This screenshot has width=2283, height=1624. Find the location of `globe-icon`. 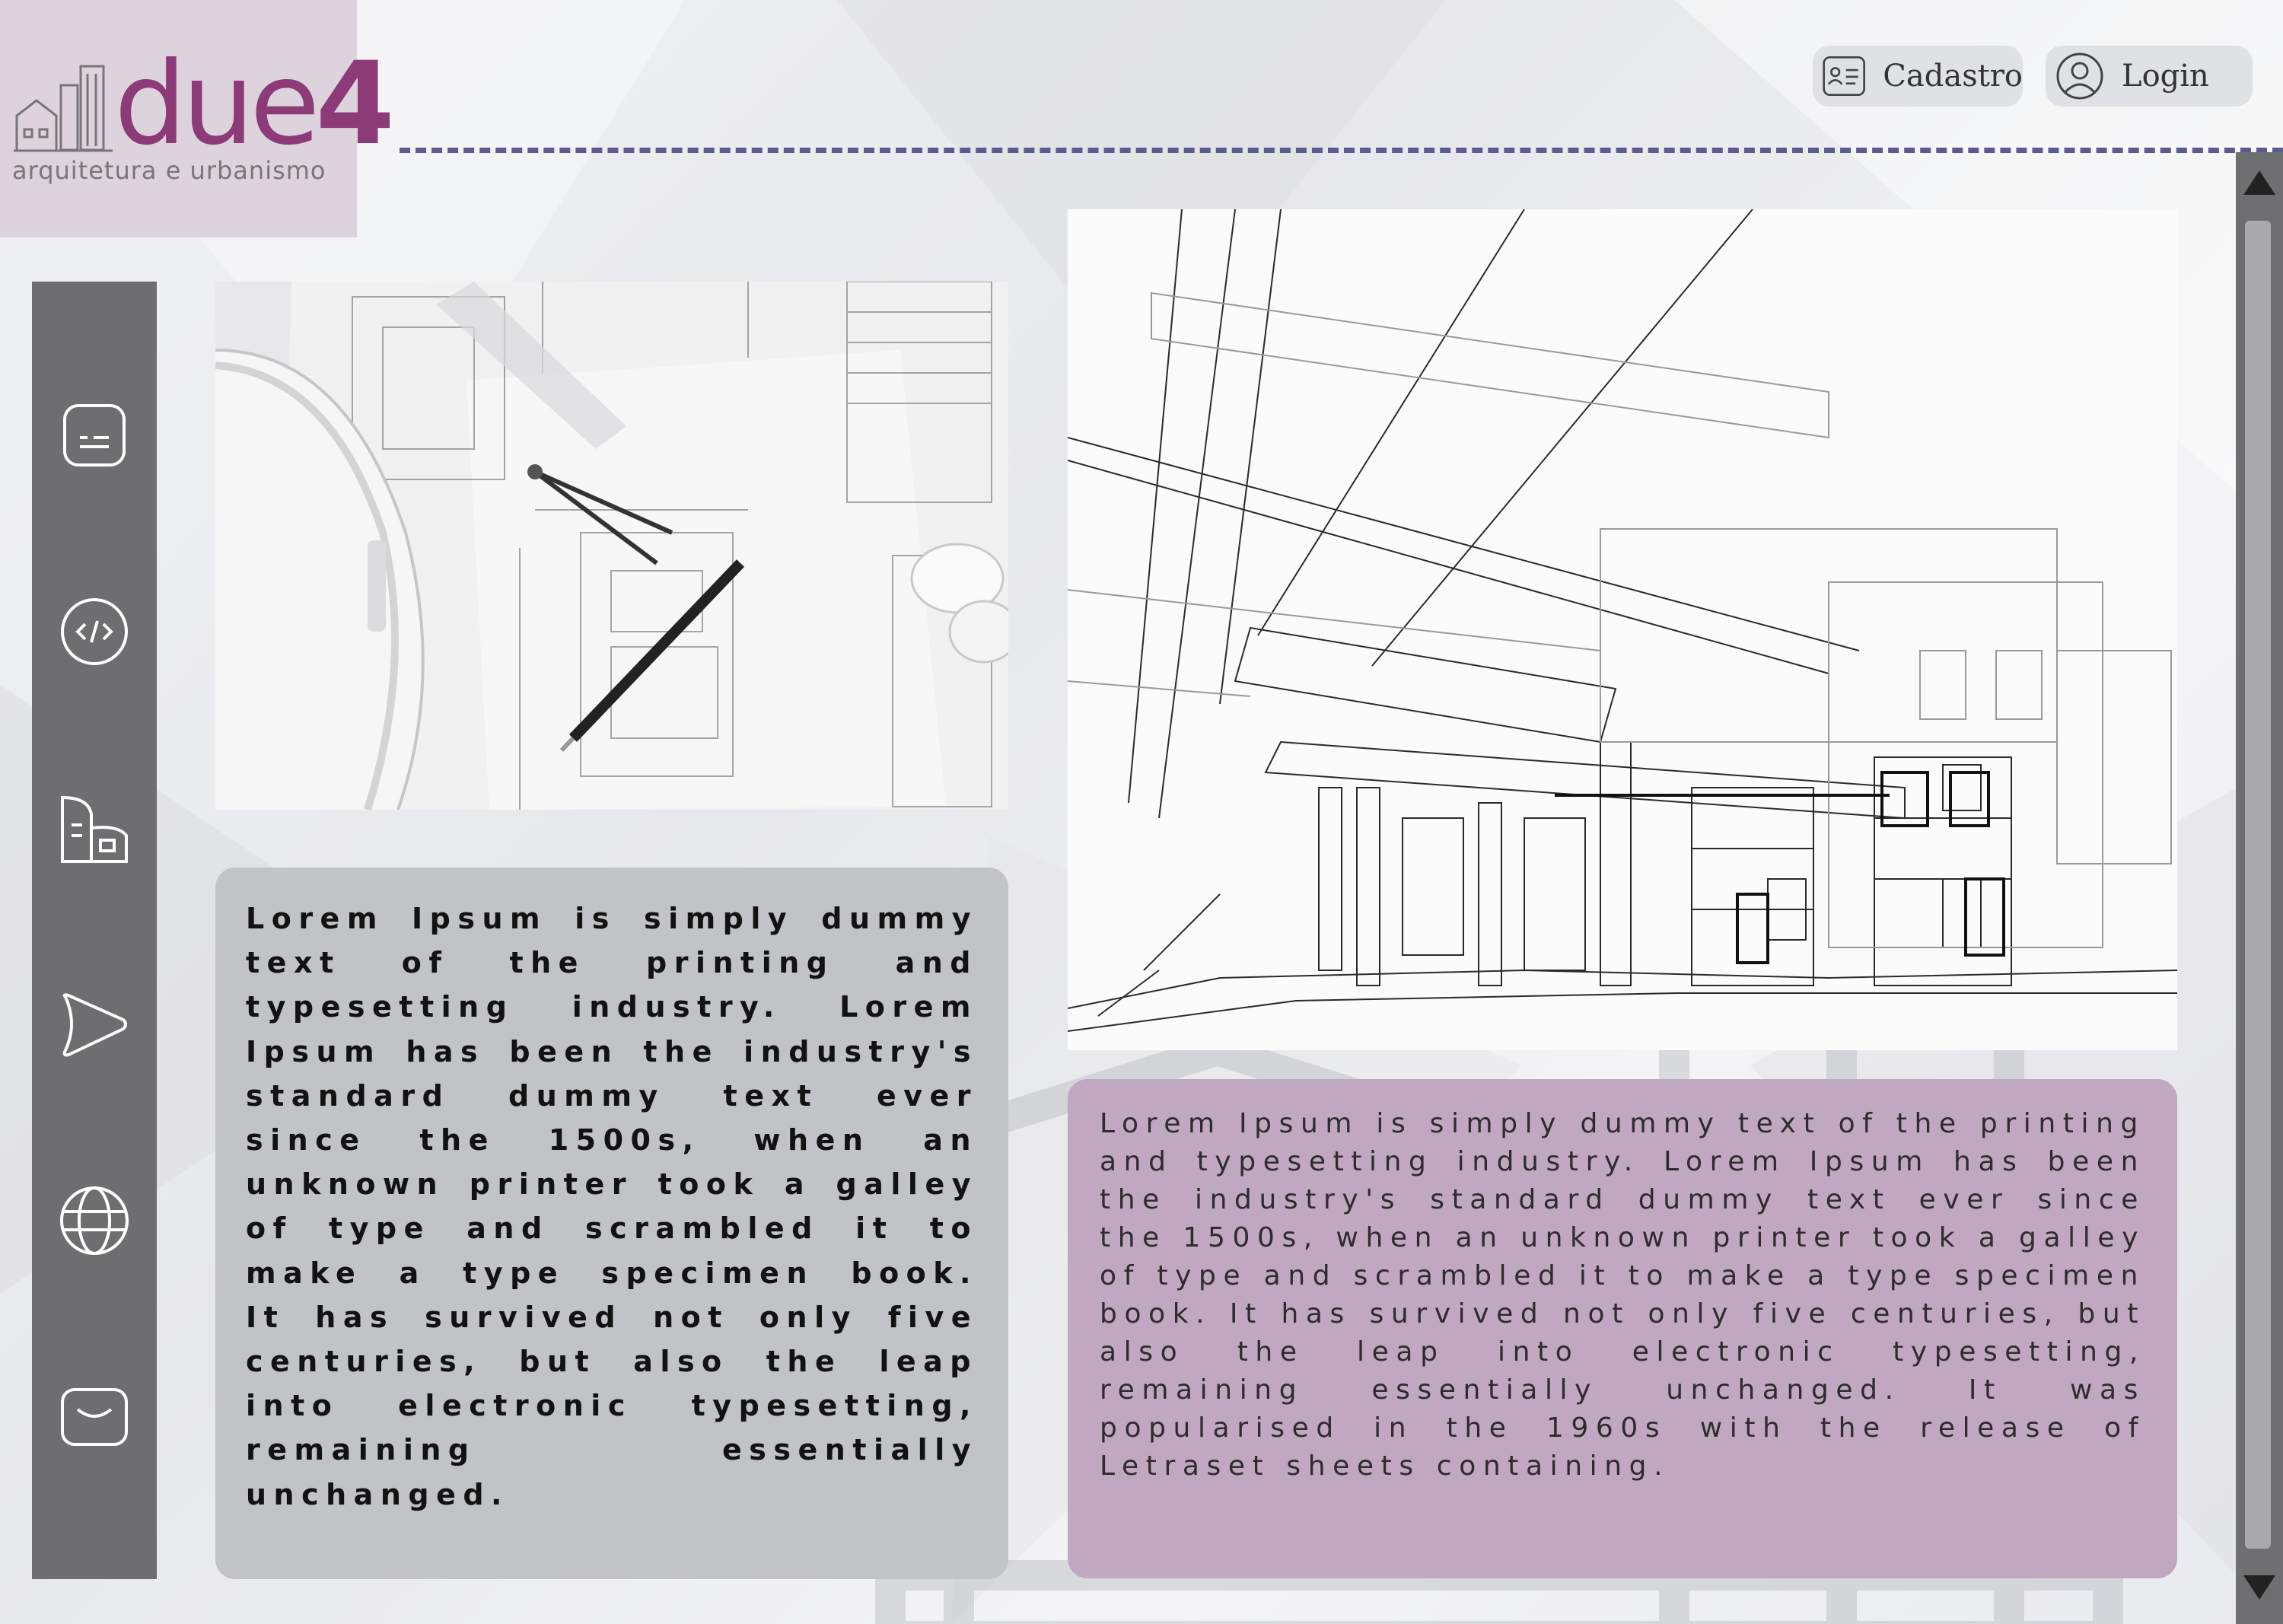

globe-icon is located at coordinates (94, 1220).